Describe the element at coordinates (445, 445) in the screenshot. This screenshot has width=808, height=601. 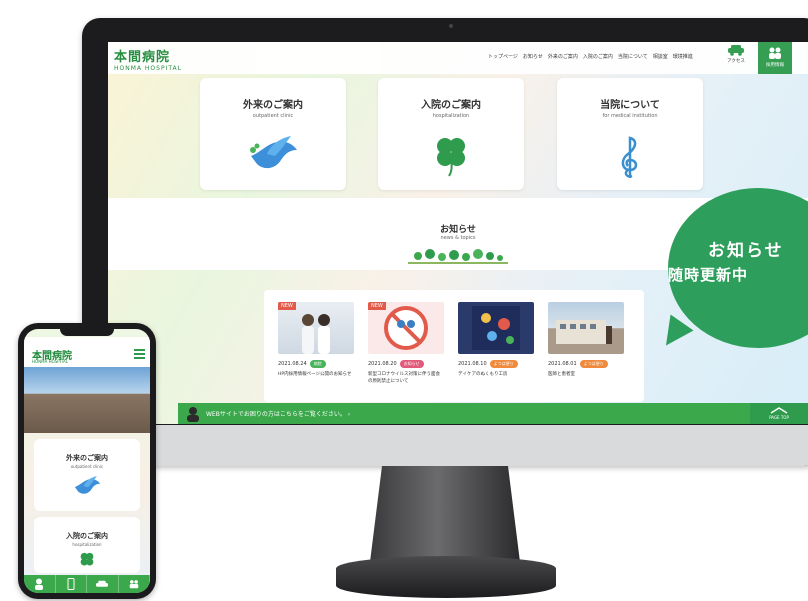
I see `monitor-chin` at that location.